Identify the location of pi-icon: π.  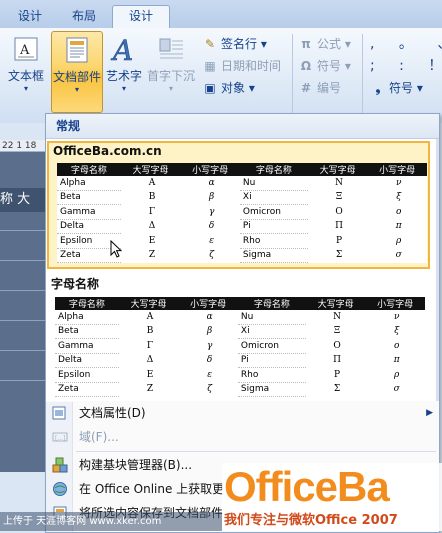
(306, 44).